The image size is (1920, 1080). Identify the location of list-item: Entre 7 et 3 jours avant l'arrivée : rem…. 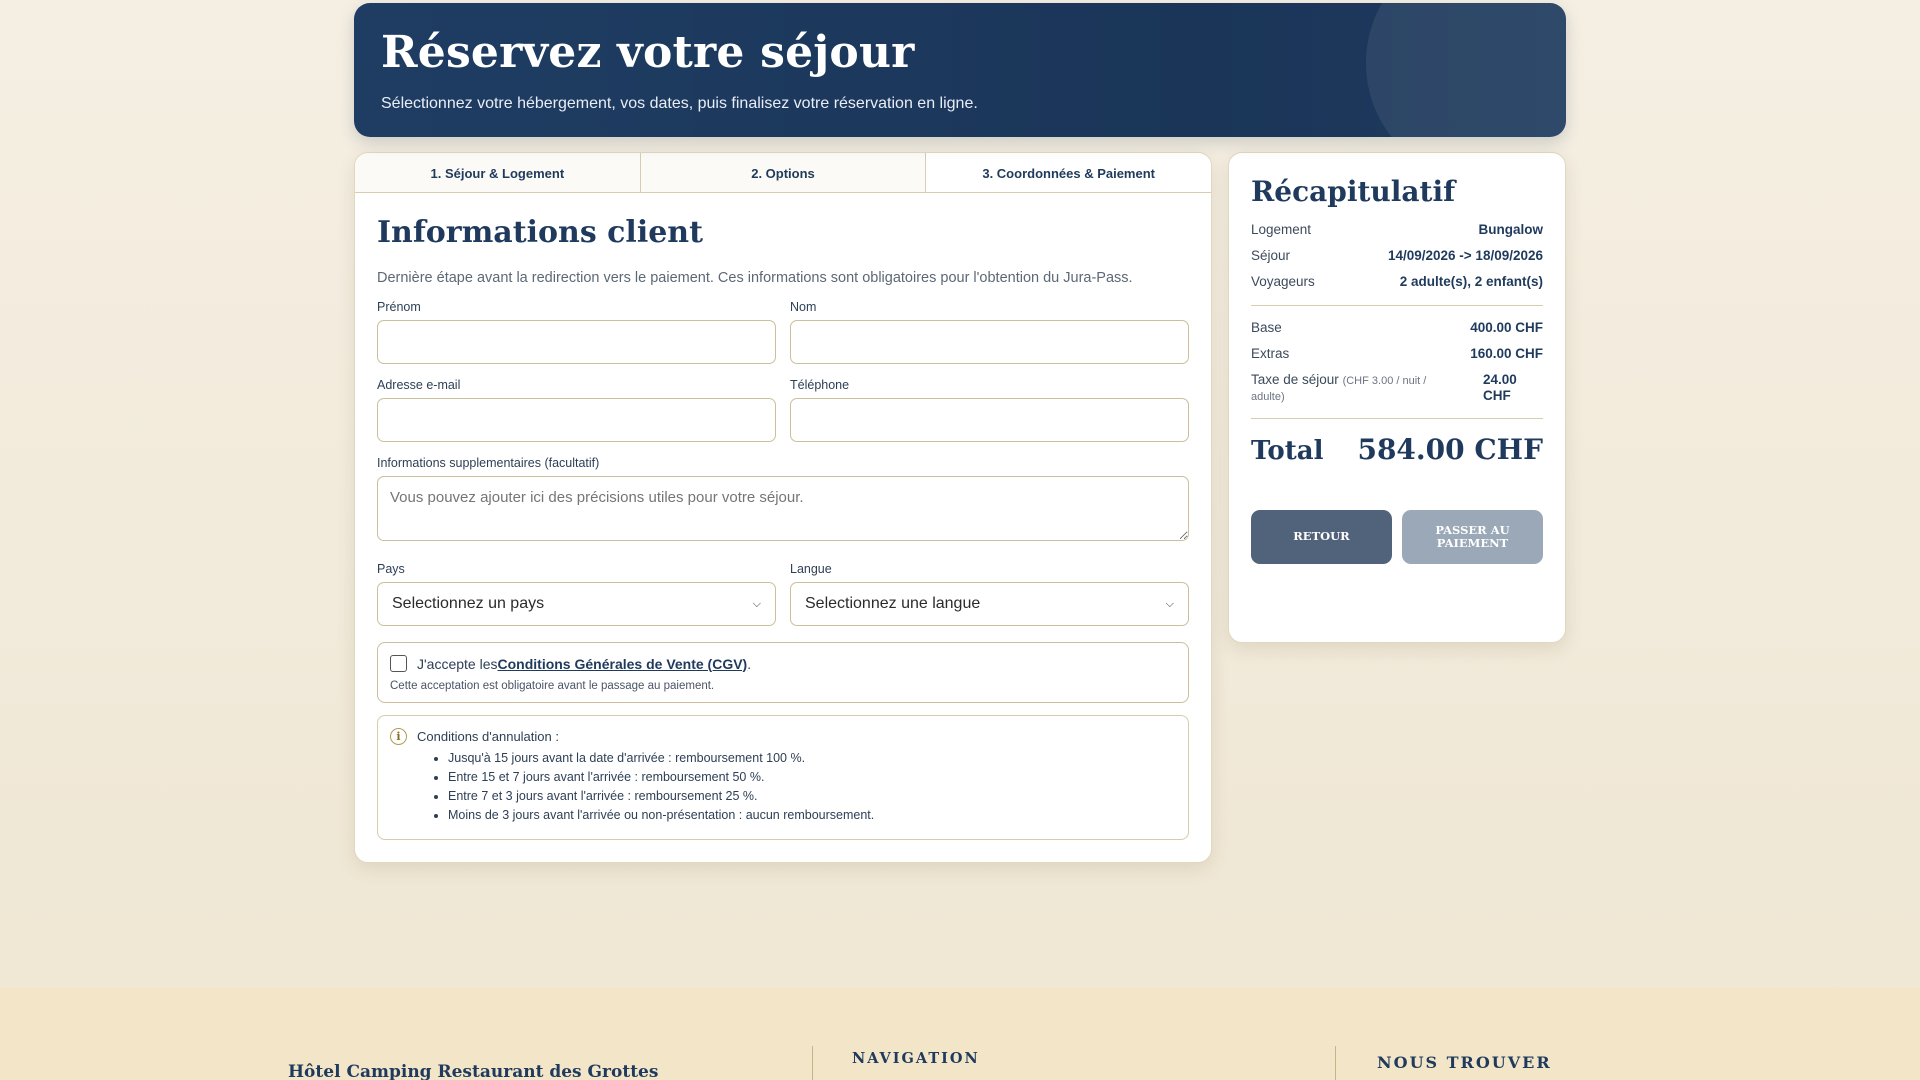
(812, 796).